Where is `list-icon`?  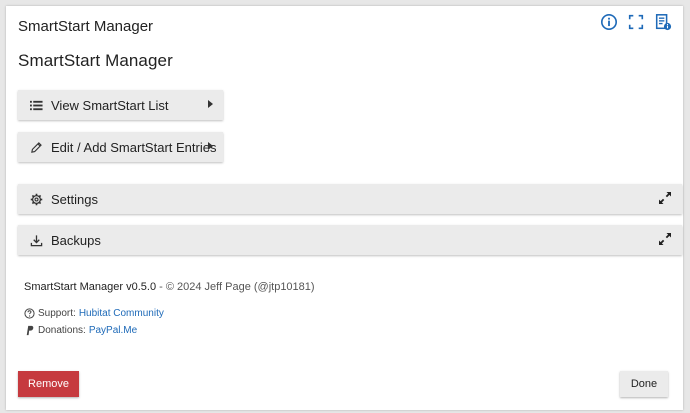
list-icon is located at coordinates (36, 105).